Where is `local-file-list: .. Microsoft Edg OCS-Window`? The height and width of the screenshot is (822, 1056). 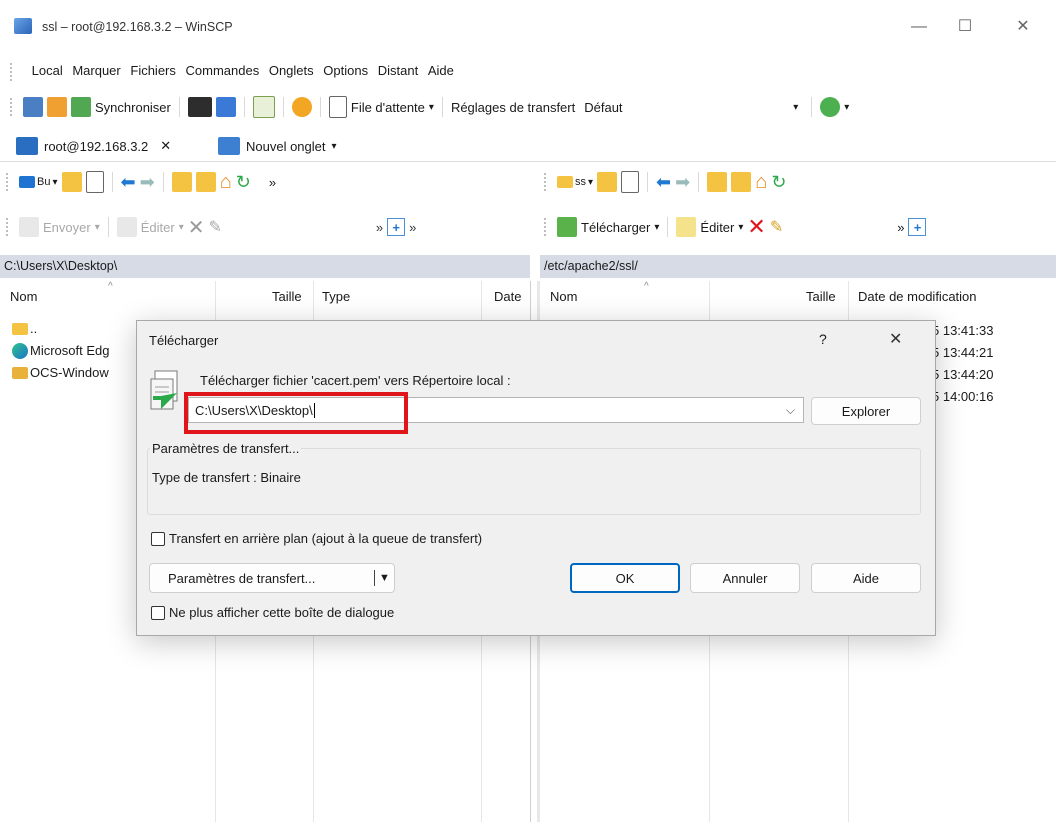 local-file-list: .. Microsoft Edg OCS-Window is located at coordinates (68, 351).